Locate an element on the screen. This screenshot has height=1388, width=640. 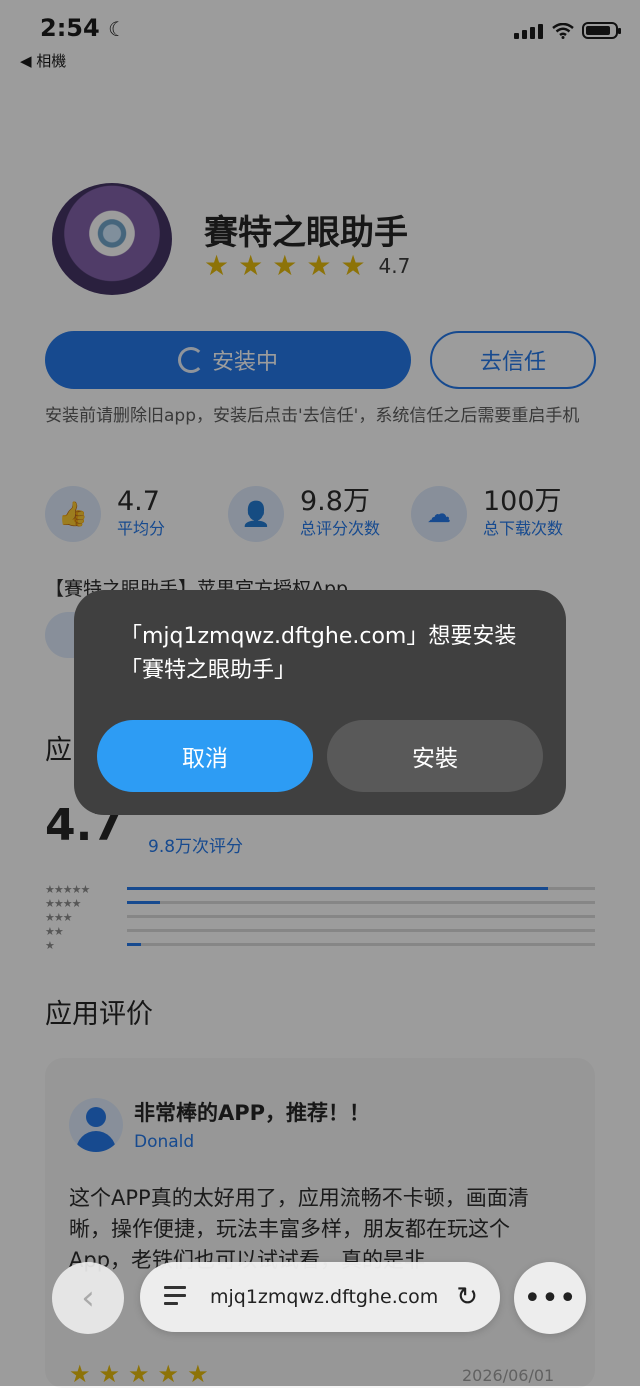
chevron-left-icon: ‹ is located at coordinates (88, 1298).